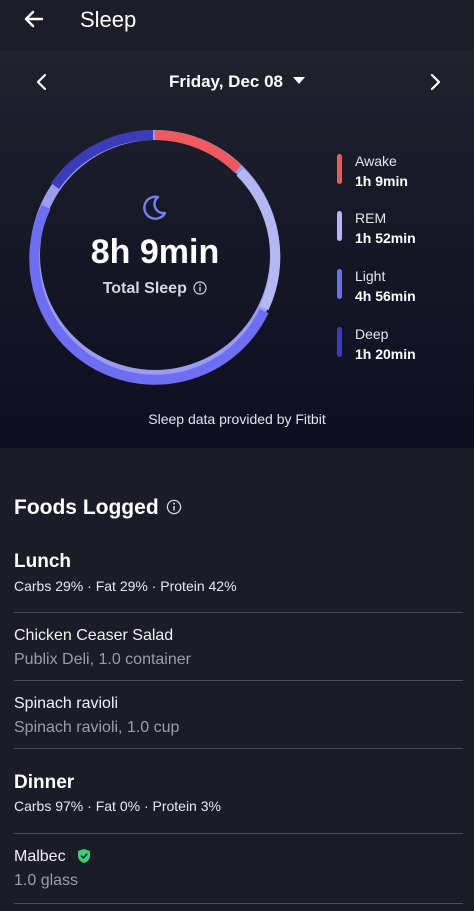 This screenshot has height=911, width=474. I want to click on verified-shield-icon, so click(84, 856).